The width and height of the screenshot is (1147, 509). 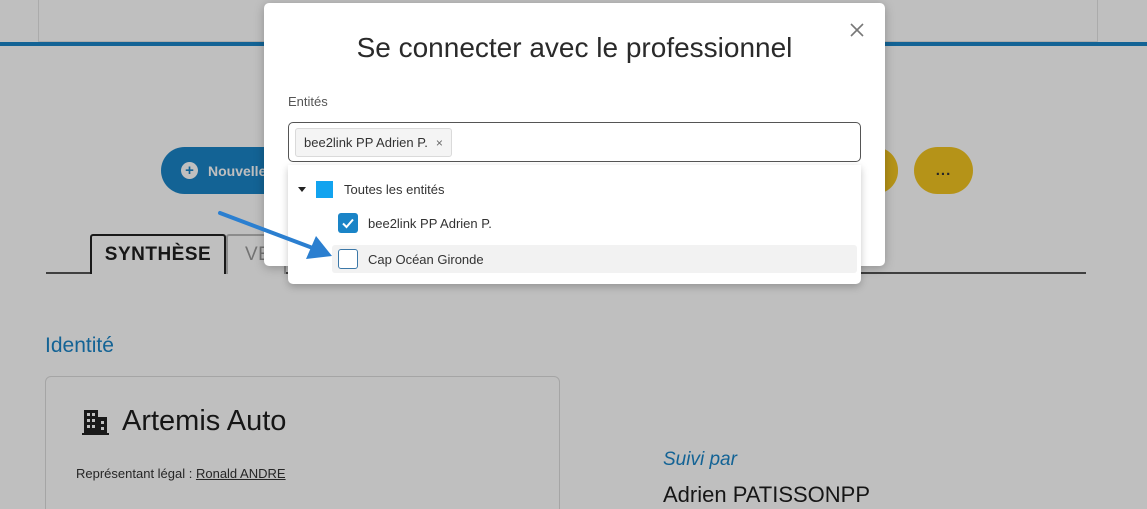 What do you see at coordinates (324, 189) in the screenshot?
I see `partial-select-checkbox` at bounding box center [324, 189].